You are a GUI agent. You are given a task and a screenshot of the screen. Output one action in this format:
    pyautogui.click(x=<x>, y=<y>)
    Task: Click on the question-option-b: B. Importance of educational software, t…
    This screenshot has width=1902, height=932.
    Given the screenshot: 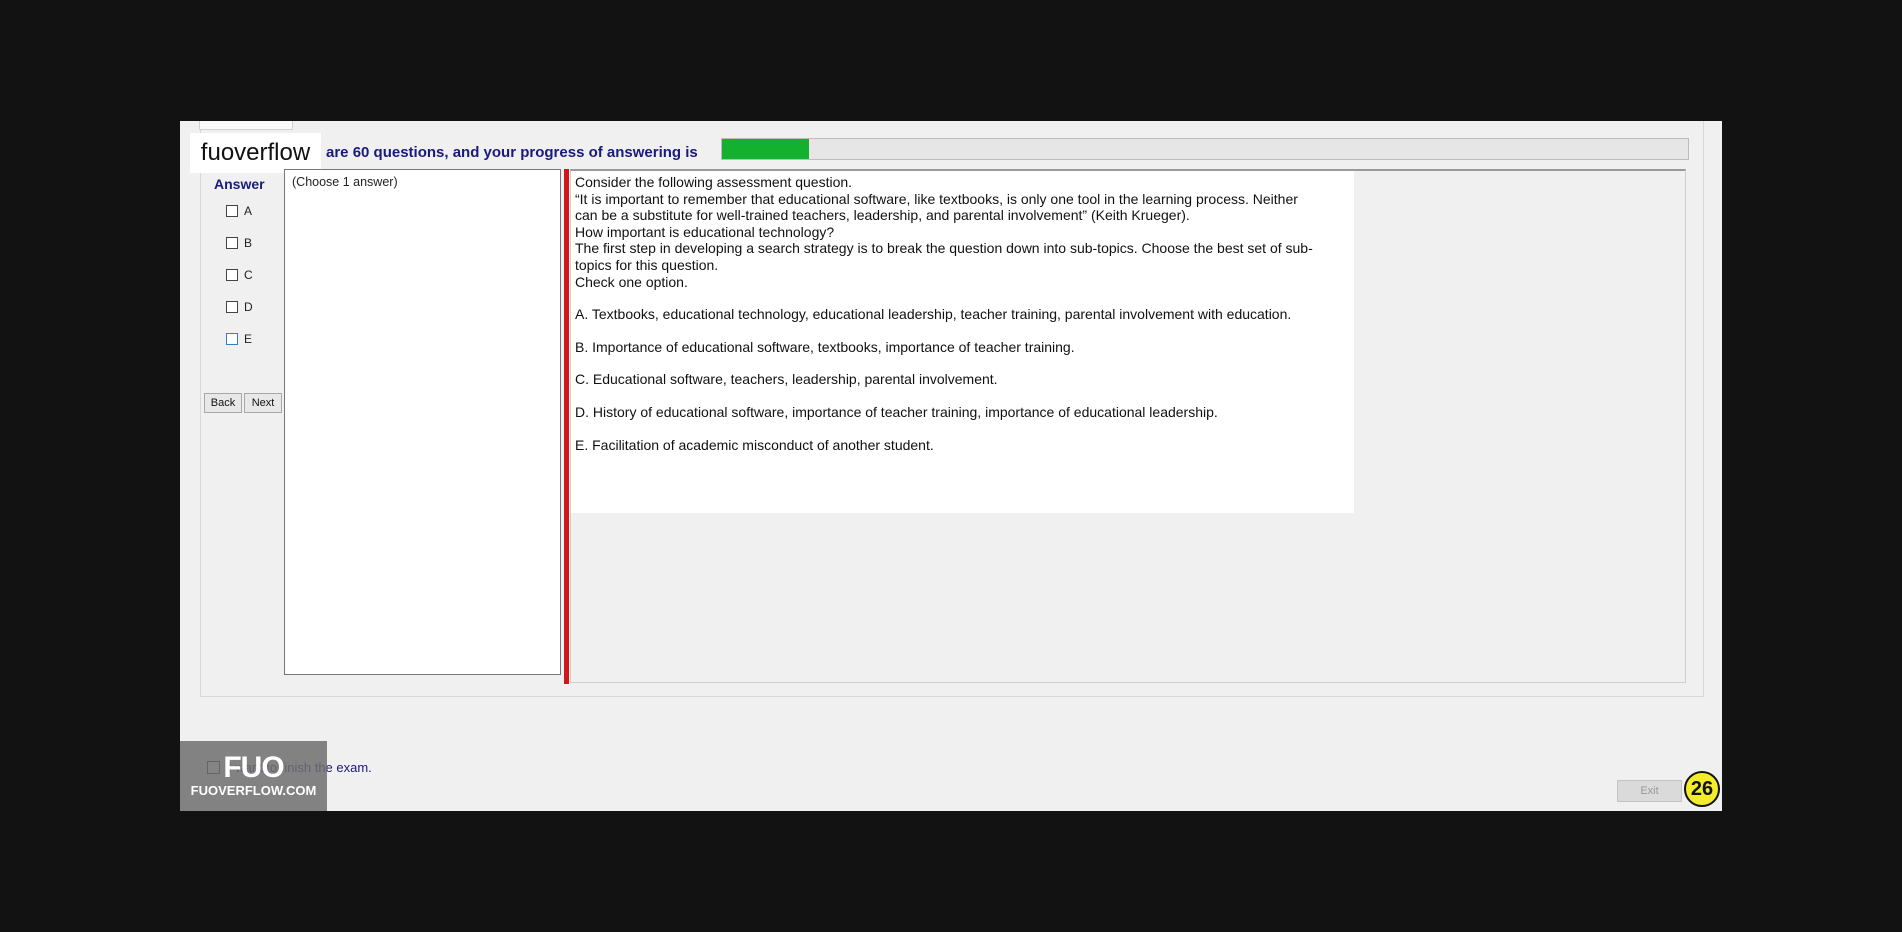 What is the action you would take?
    pyautogui.click(x=825, y=346)
    